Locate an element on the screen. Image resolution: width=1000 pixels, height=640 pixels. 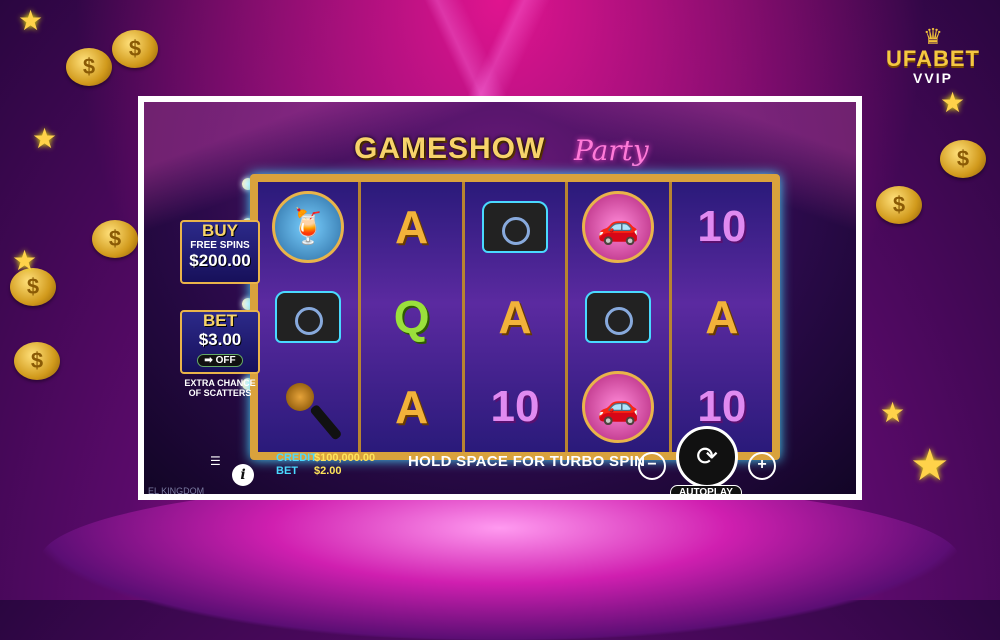
bet-value: $3.00 is located at coordinates (220, 339).